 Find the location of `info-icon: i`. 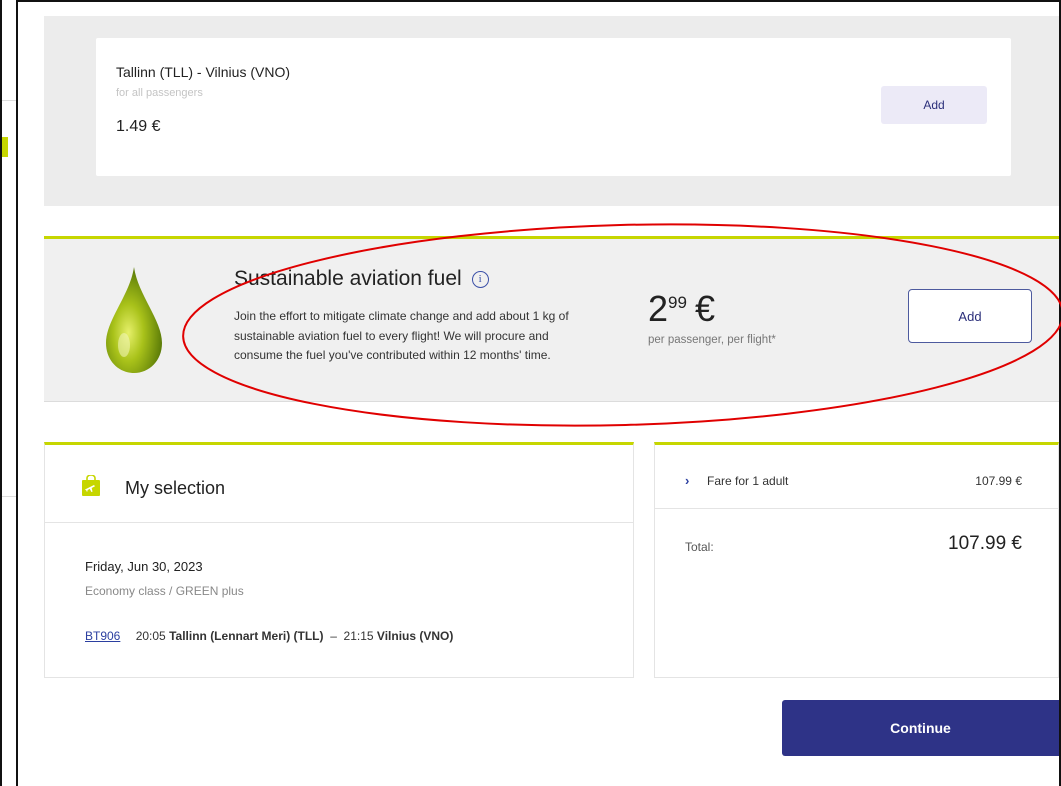

info-icon: i is located at coordinates (480, 279).